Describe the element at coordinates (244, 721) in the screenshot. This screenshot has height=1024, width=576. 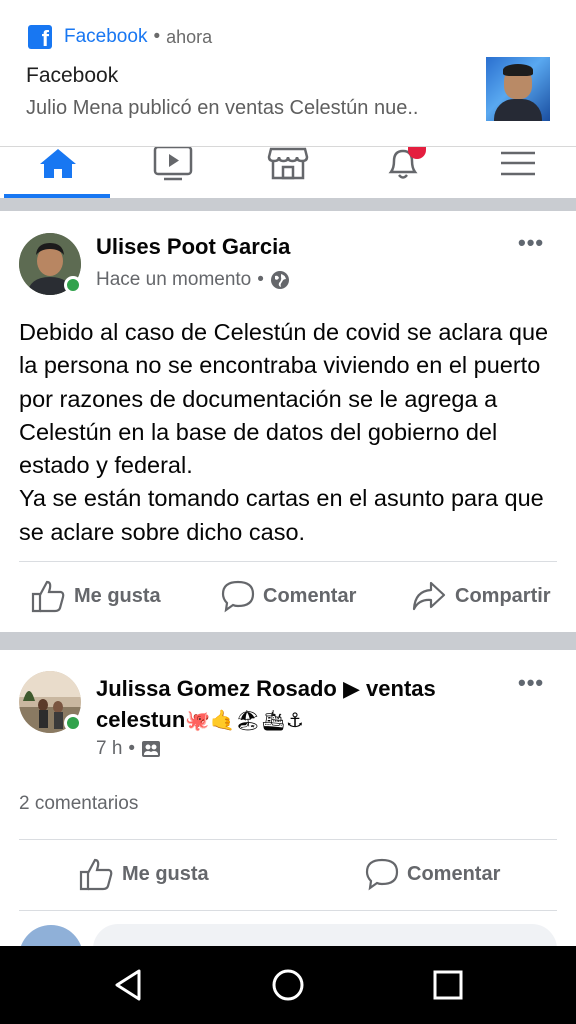
I see `group-emoji: 🐙🤙🏖🛳⚓` at that location.